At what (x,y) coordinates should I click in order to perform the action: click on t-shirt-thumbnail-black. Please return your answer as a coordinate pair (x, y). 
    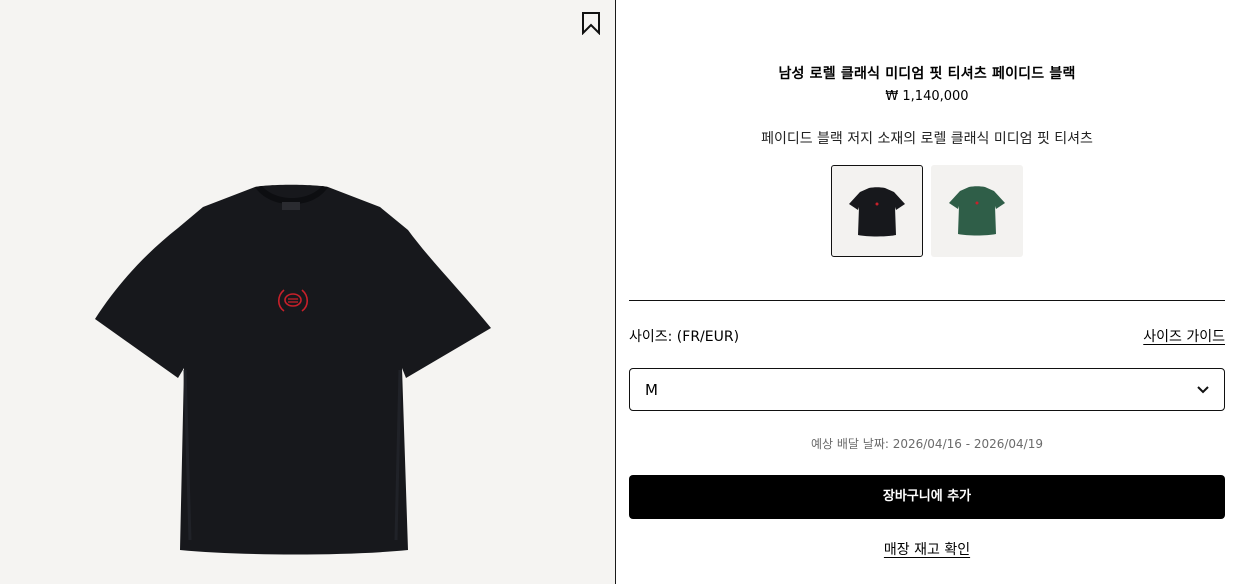
    Looking at the image, I should click on (877, 212).